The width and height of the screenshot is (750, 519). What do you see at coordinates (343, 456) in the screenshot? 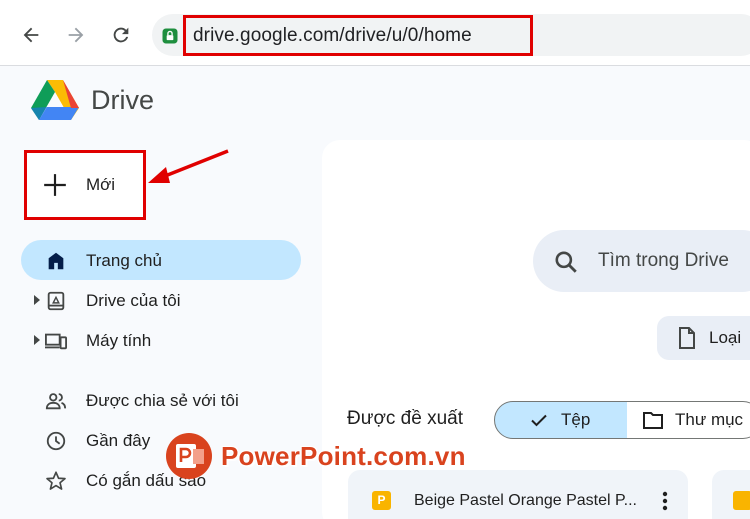
I see `watermark-text: PowerPoint.com.vn` at bounding box center [343, 456].